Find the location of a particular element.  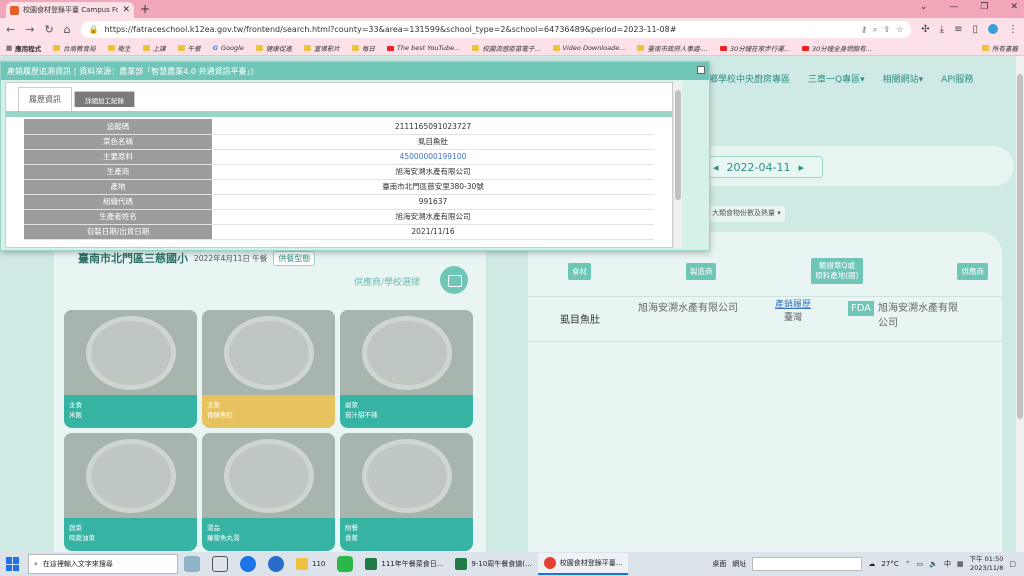

bookmark-apps: ▦ 應用程式 is located at coordinates (23, 48).